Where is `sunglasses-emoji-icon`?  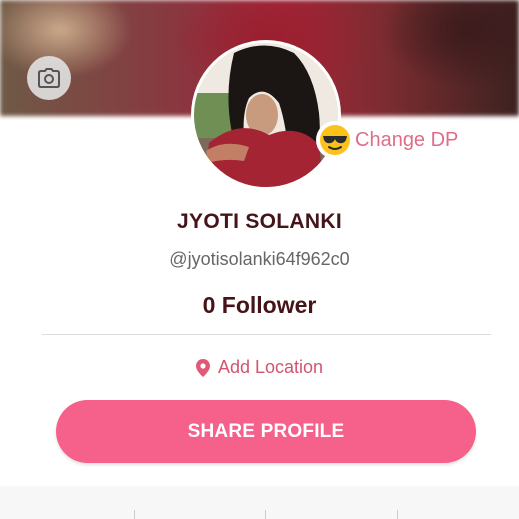 sunglasses-emoji-icon is located at coordinates (335, 140).